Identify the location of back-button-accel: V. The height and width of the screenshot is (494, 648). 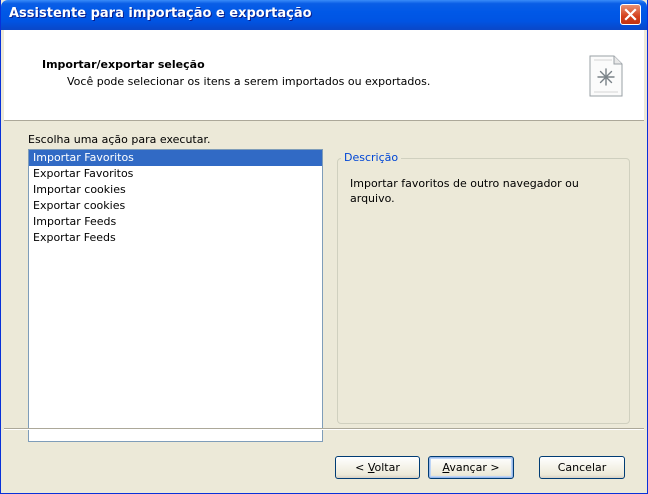
(371, 467).